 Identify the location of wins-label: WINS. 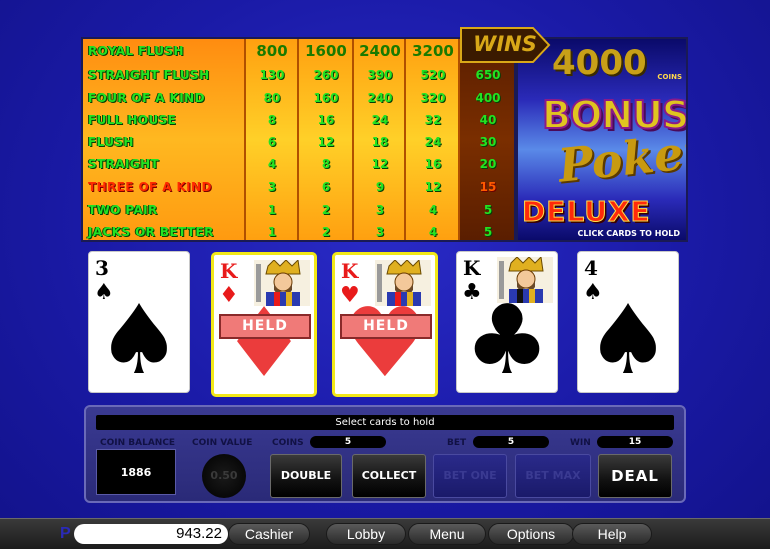
(505, 44).